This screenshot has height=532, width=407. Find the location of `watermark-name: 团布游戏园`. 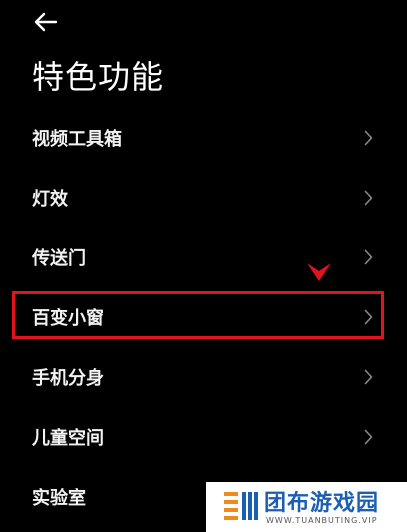

watermark-name: 团布游戏园 is located at coordinates (322, 503).